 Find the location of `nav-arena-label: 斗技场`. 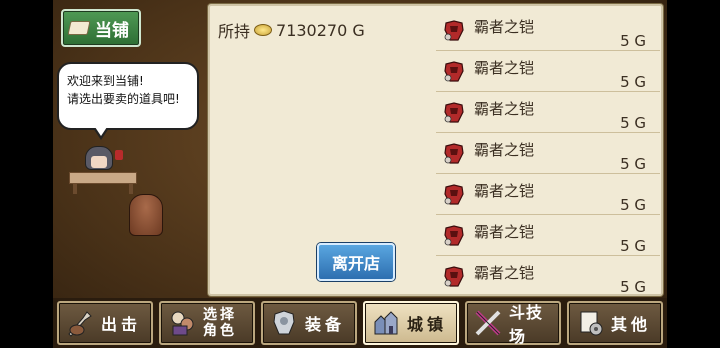

nav-arena-label: 斗技场 is located at coordinates (526, 324).